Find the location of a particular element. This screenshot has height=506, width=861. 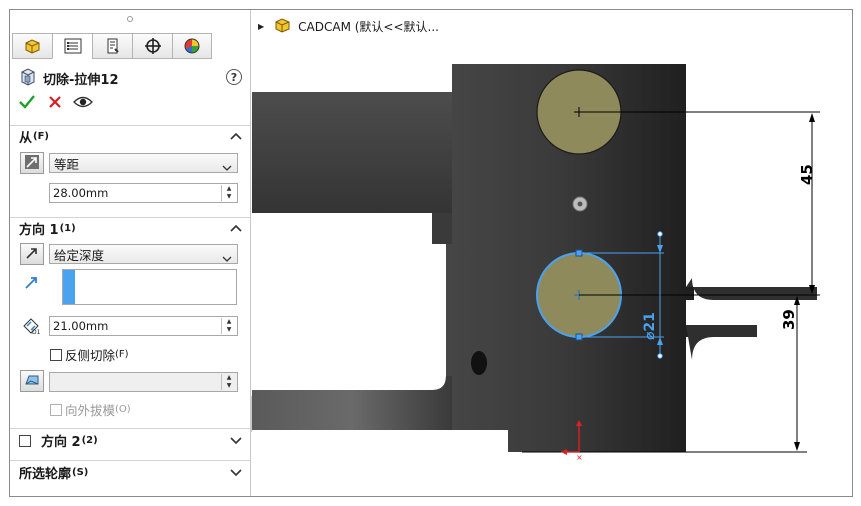

offset-distance-value: 28.00mm is located at coordinates (81, 193).